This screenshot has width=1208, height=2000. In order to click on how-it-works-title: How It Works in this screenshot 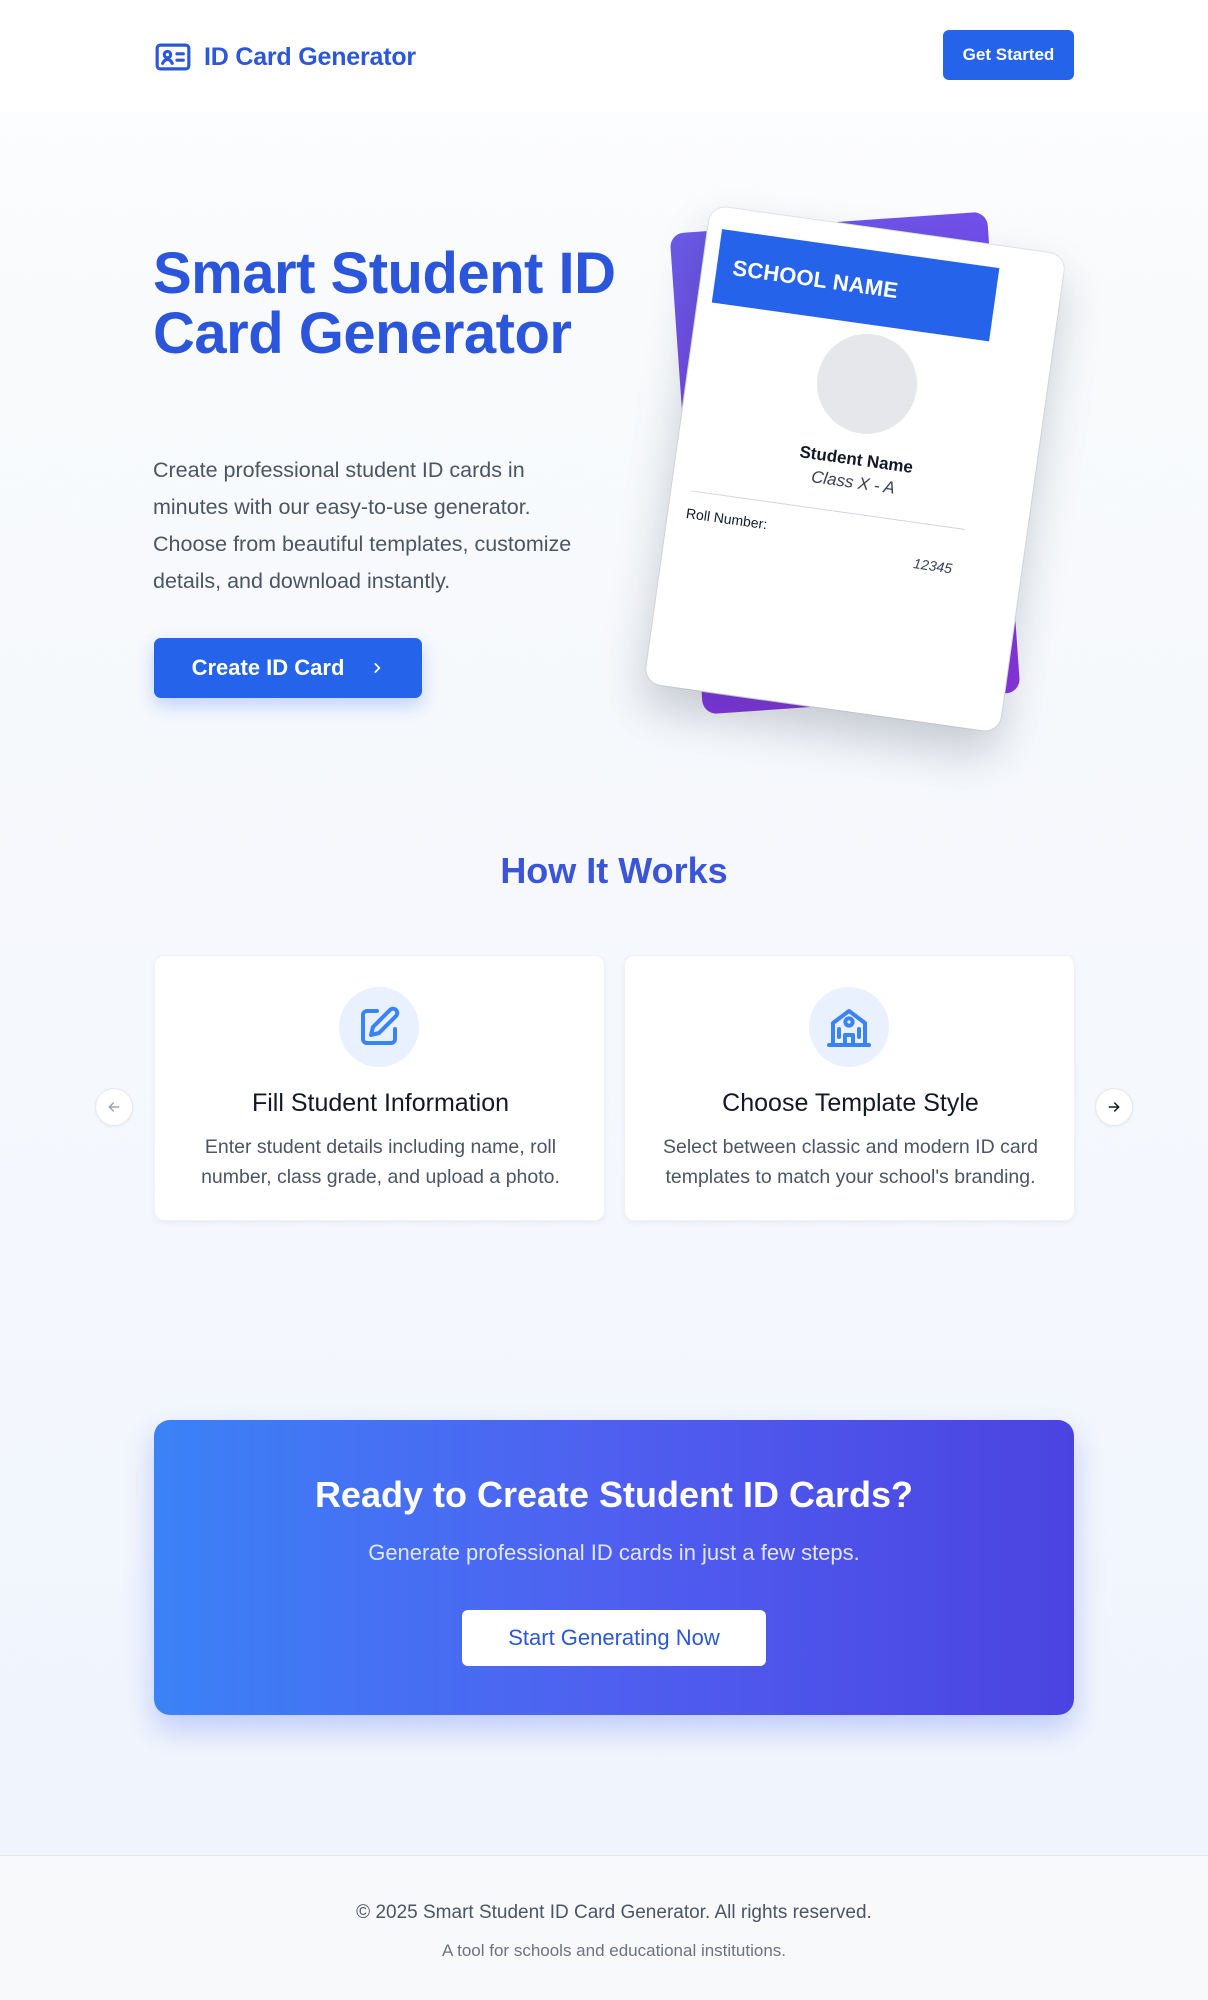, I will do `click(614, 870)`.